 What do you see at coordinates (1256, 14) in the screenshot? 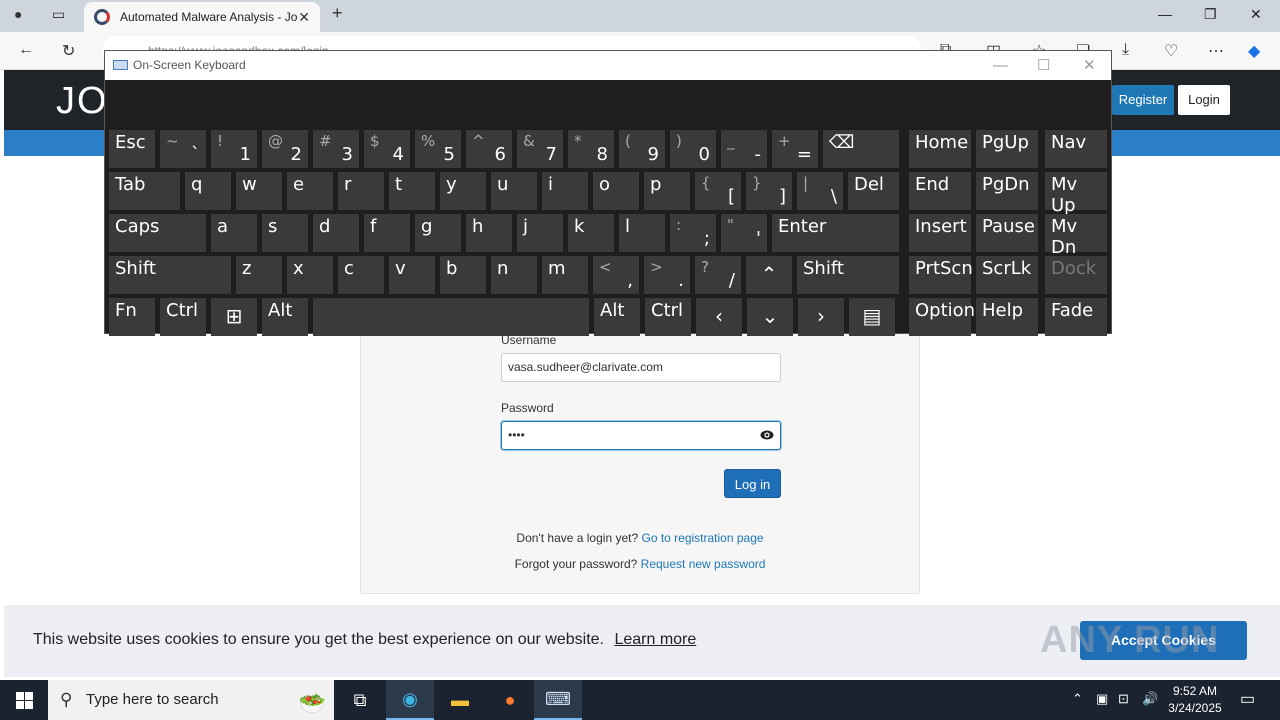
I see `close-window-icon: ✕` at bounding box center [1256, 14].